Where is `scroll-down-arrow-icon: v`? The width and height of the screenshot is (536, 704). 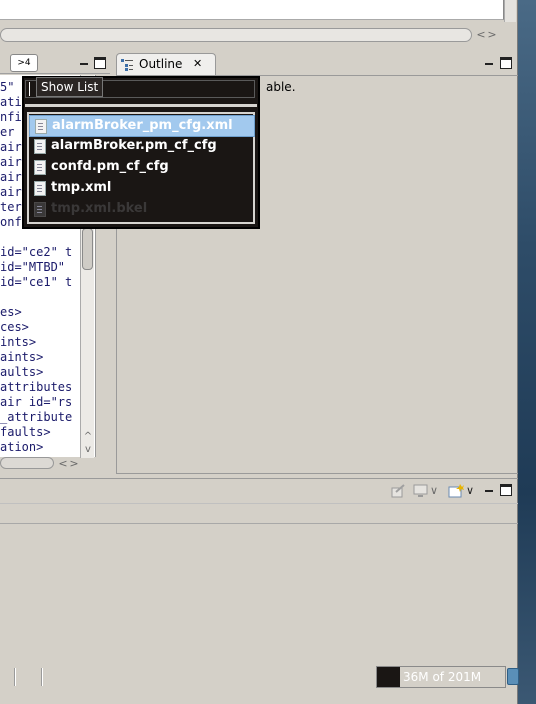
scroll-down-arrow-icon: v is located at coordinates (88, 449).